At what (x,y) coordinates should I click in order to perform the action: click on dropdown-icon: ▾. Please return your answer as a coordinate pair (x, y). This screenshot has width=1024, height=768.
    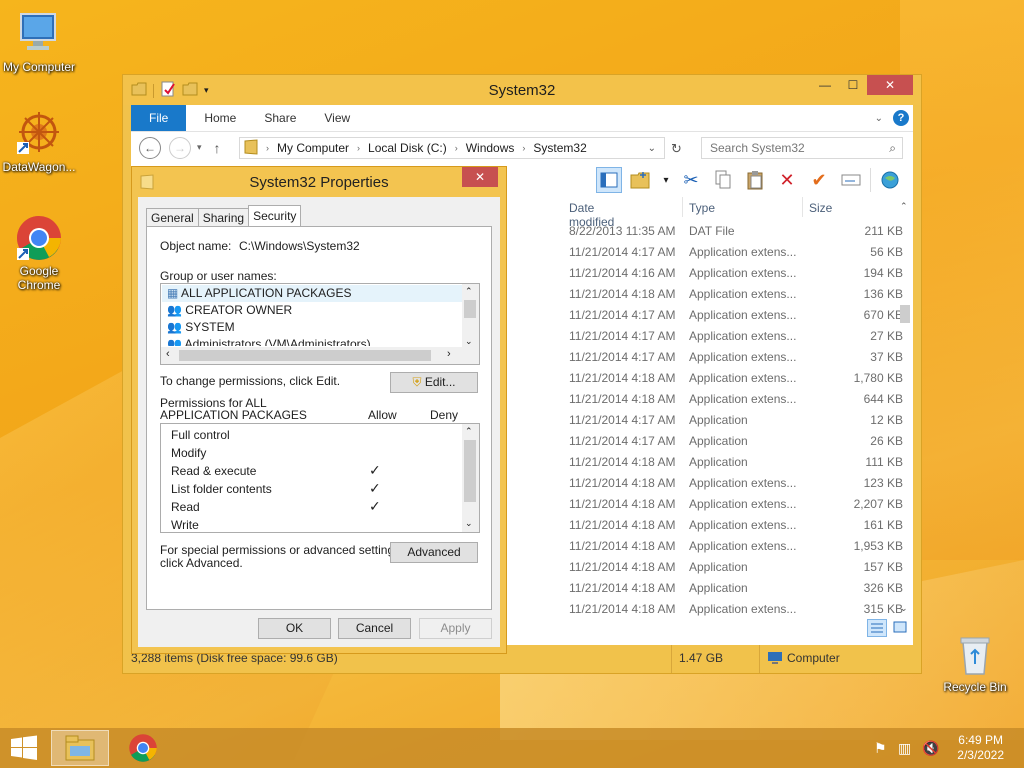
    Looking at the image, I should click on (666, 180).